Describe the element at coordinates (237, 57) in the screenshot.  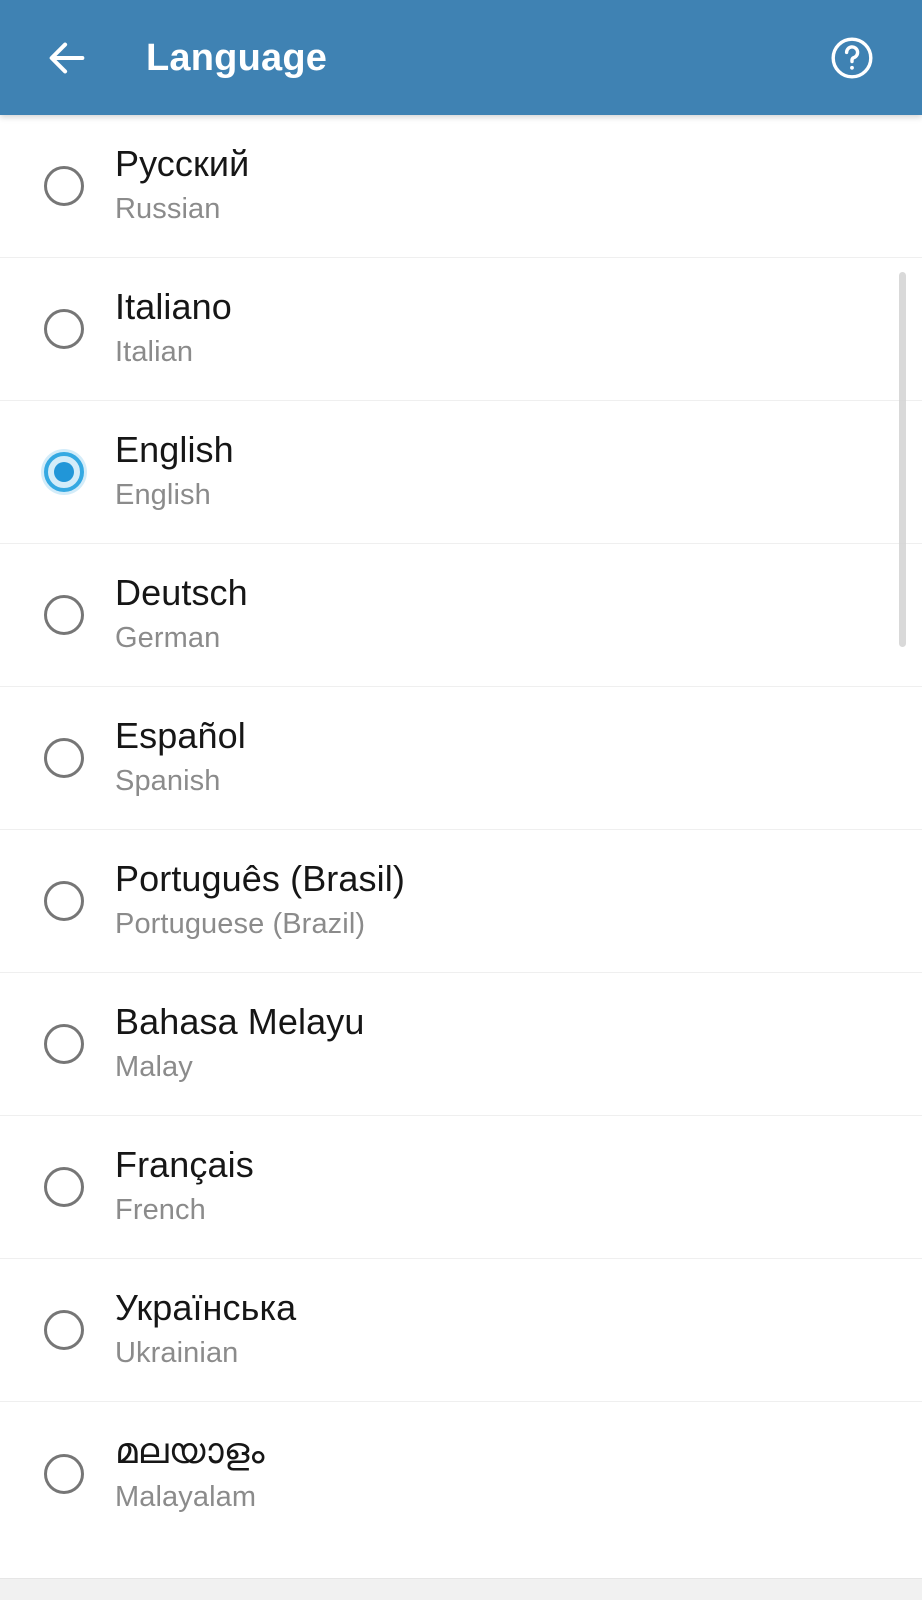
I see `page-title: Language` at that location.